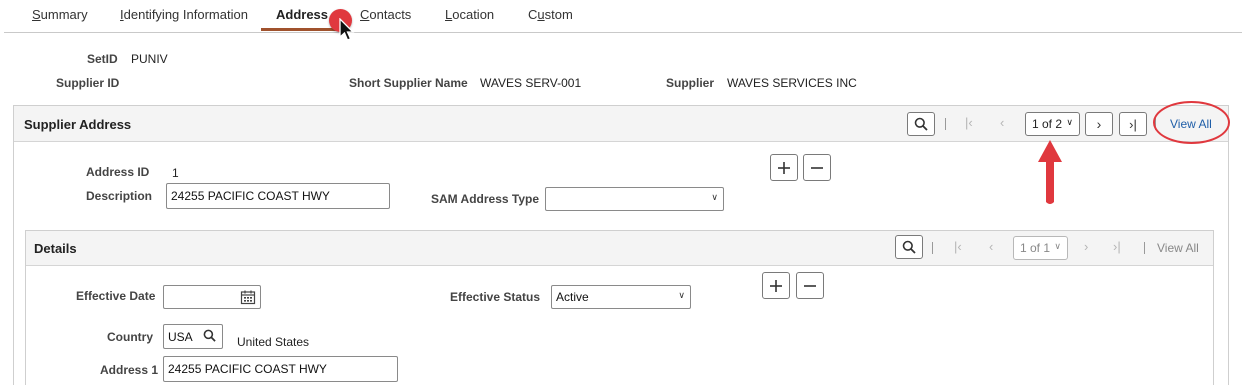 The image size is (1242, 385). I want to click on tab-location-label: Location, so click(470, 14).